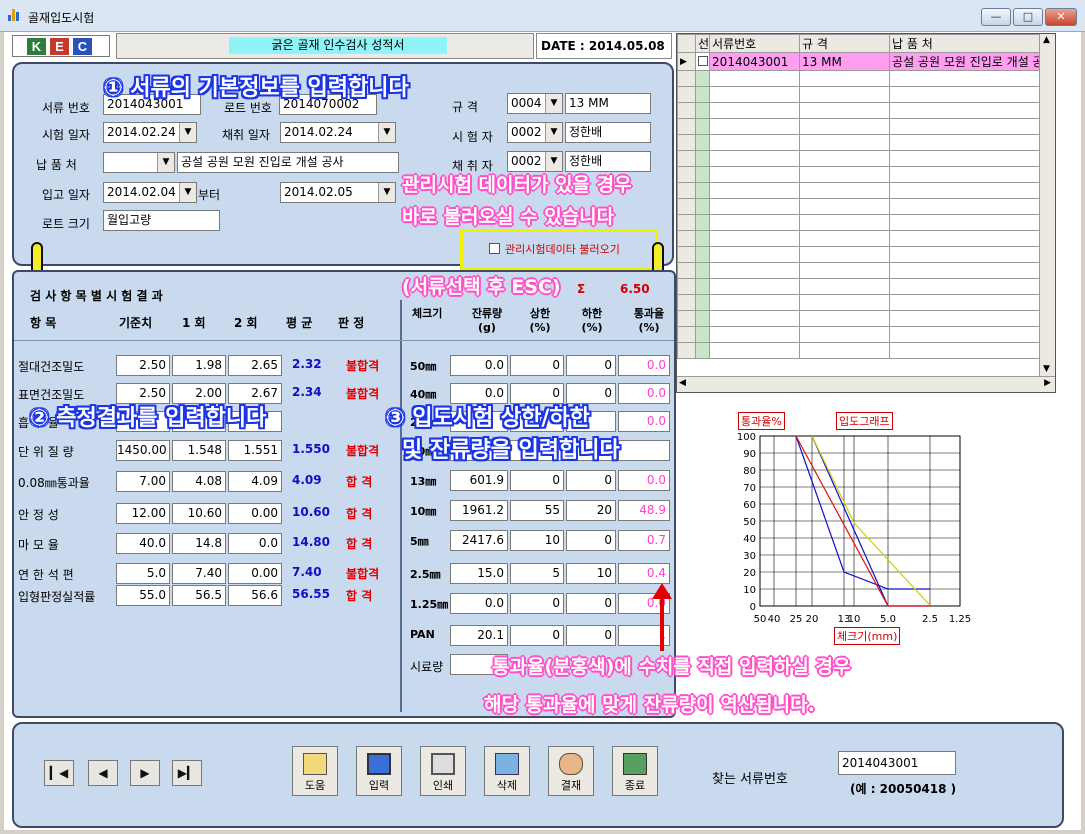  I want to click on search-doc-input: 2014043001, so click(897, 763).